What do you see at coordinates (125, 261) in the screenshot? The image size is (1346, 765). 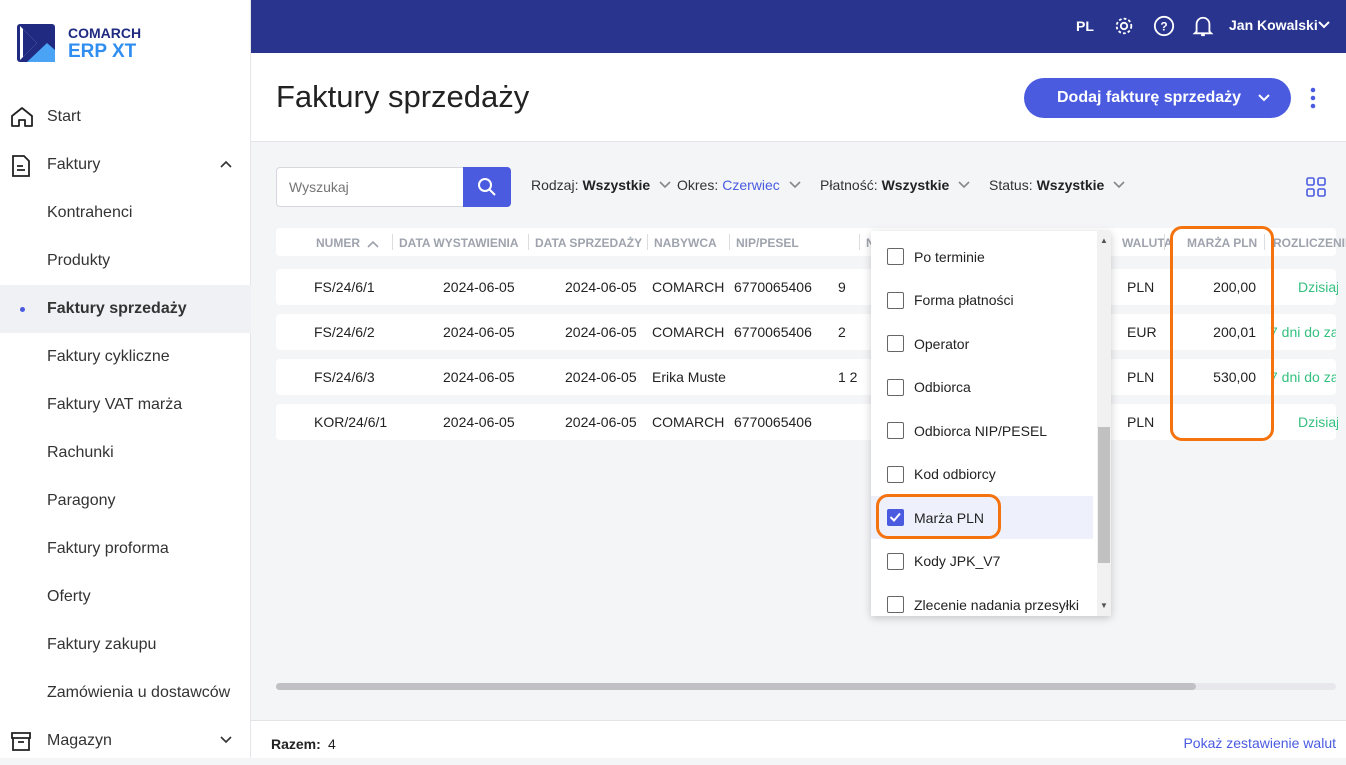 I see `sidebar-item-3: Produkty` at bounding box center [125, 261].